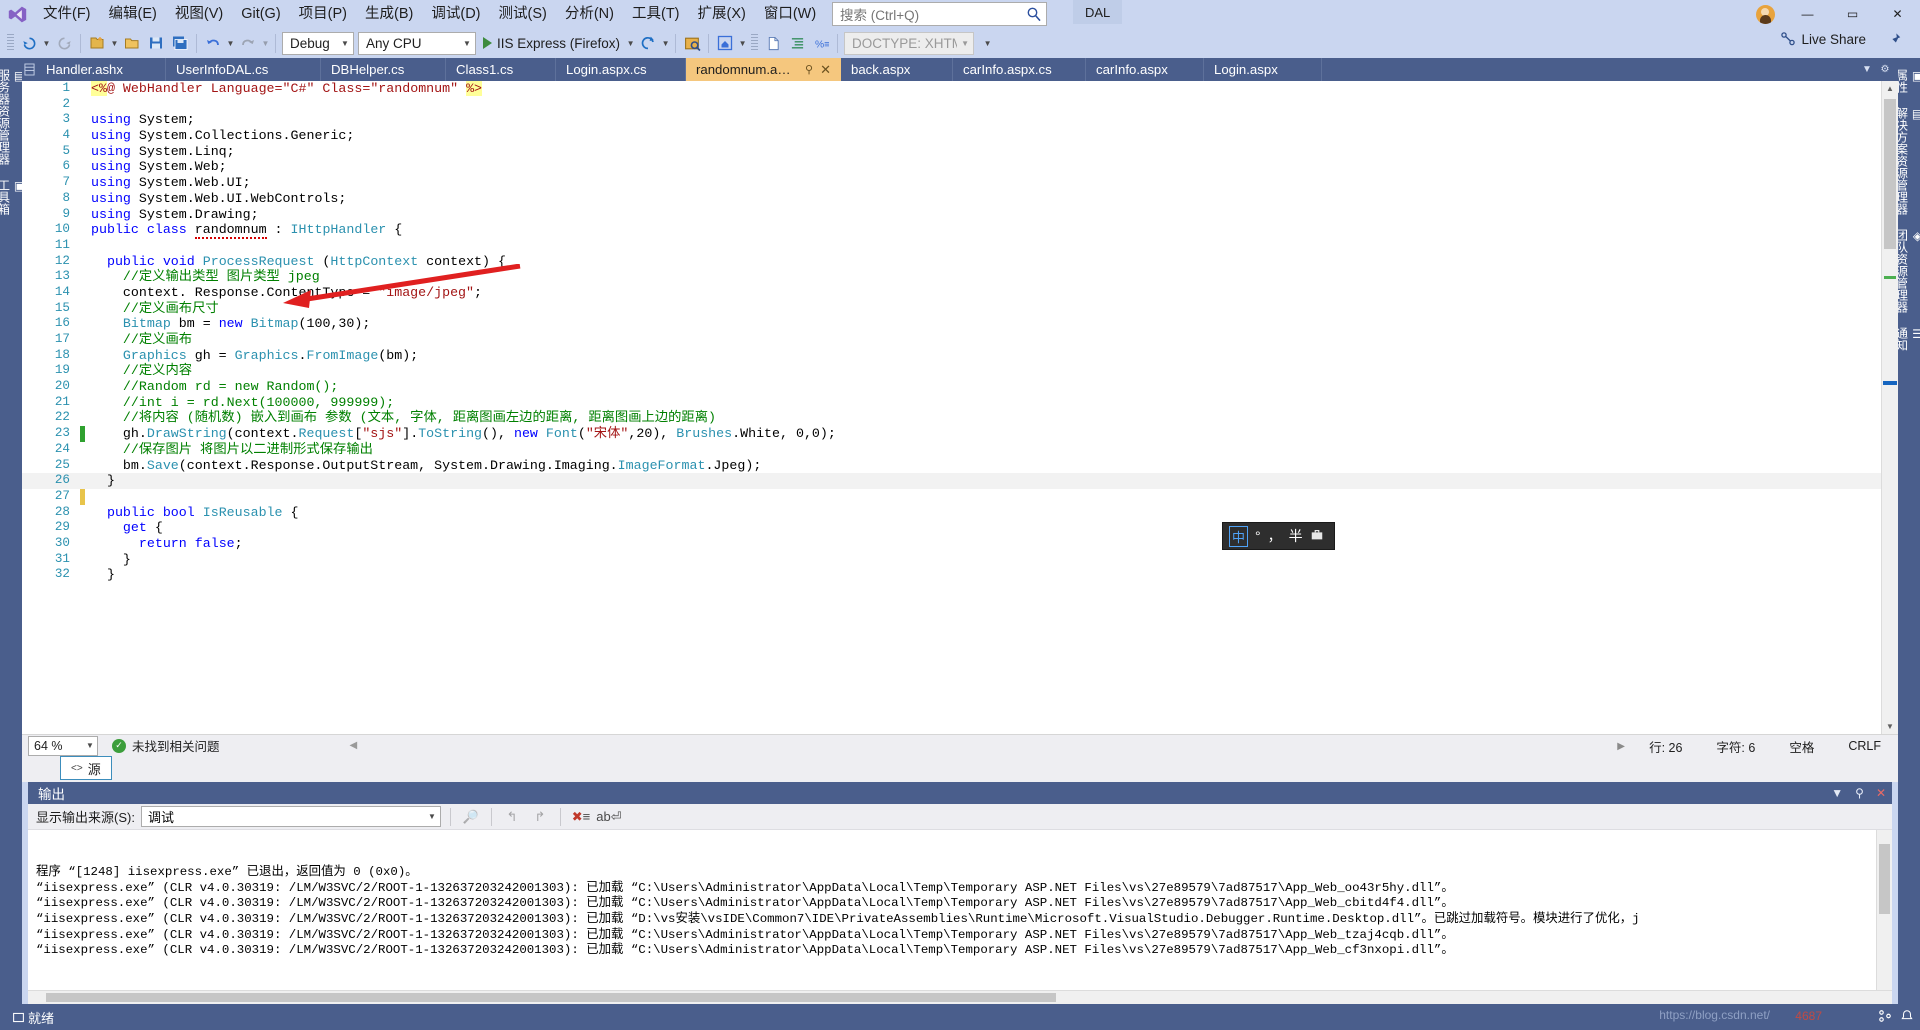 The image size is (1920, 1030). What do you see at coordinates (951, 403) in the screenshot?
I see `code-line: 21 //int i = rd.Next(100000, 999999);` at bounding box center [951, 403].